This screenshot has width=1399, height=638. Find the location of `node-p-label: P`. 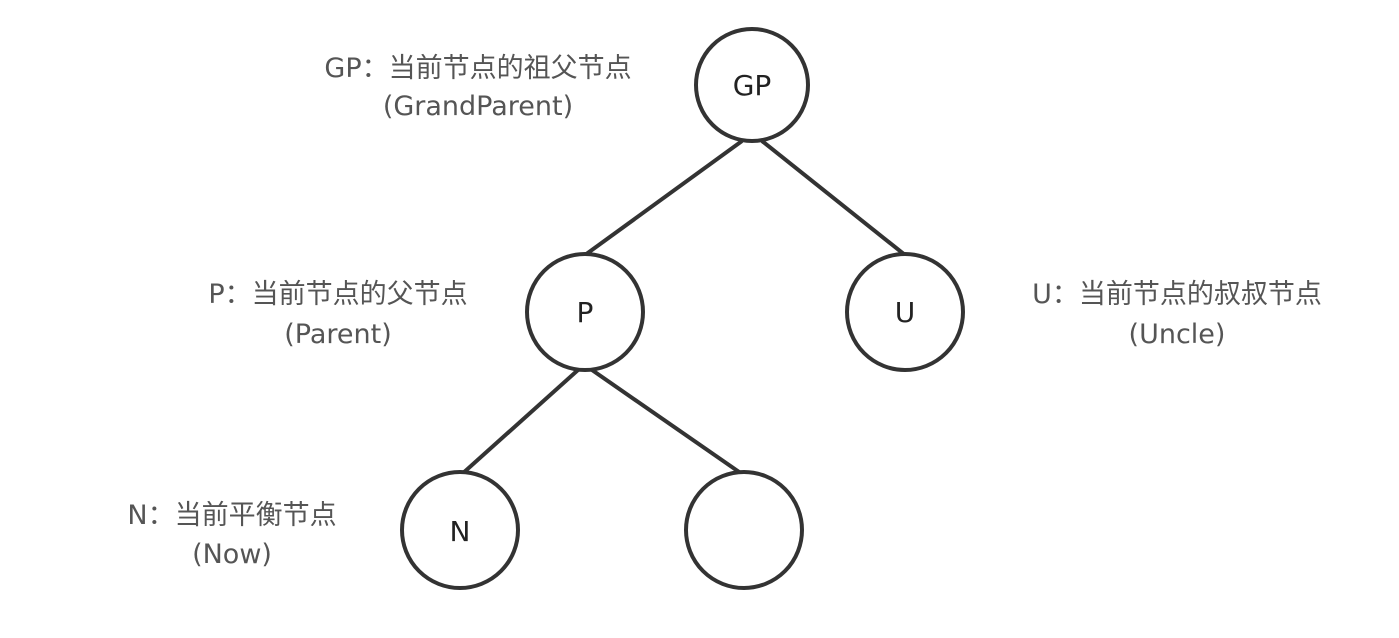

node-p-label: P is located at coordinates (585, 312).